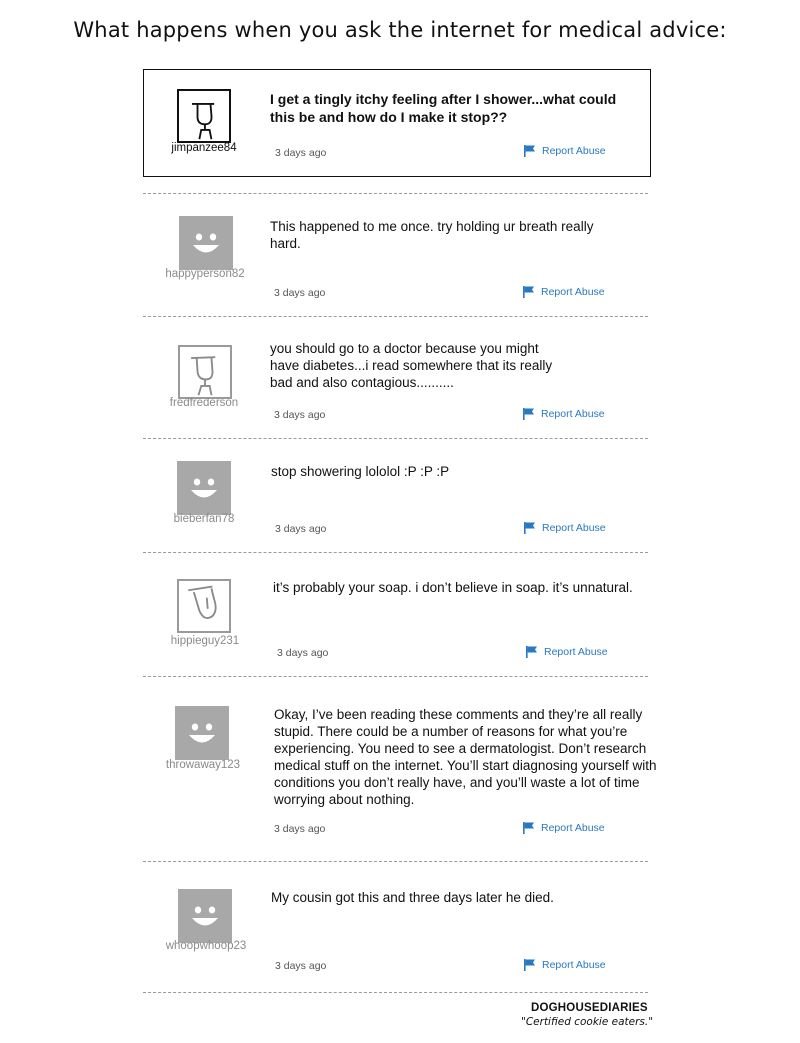 The image size is (800, 1043). I want to click on brand-name: DOGHOUSEDIARIES, so click(589, 1008).